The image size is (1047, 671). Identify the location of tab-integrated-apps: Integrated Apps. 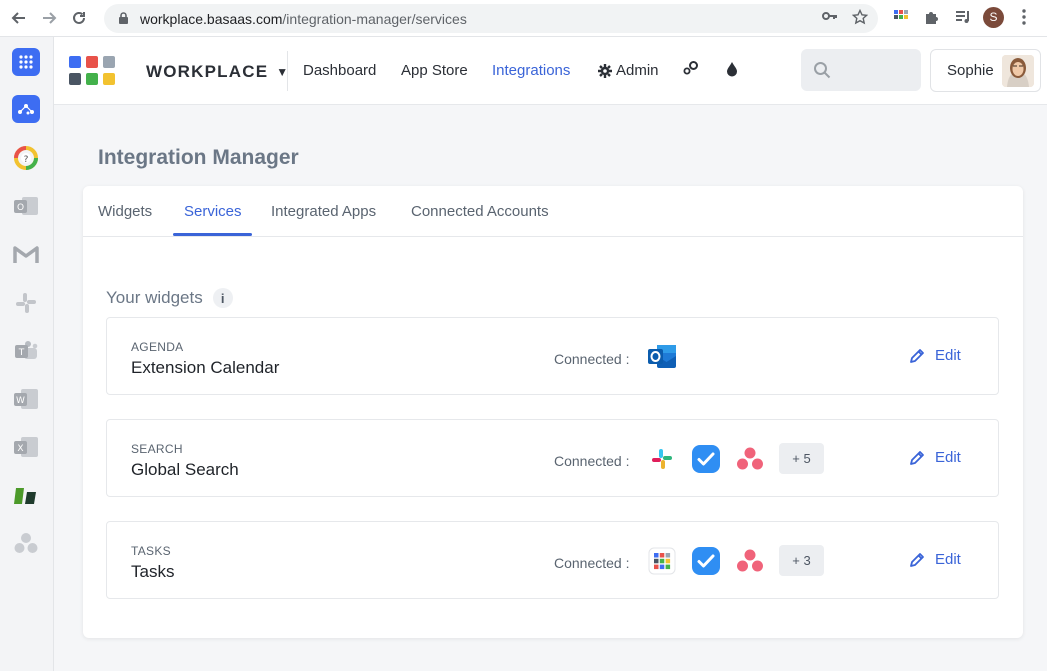
(323, 211).